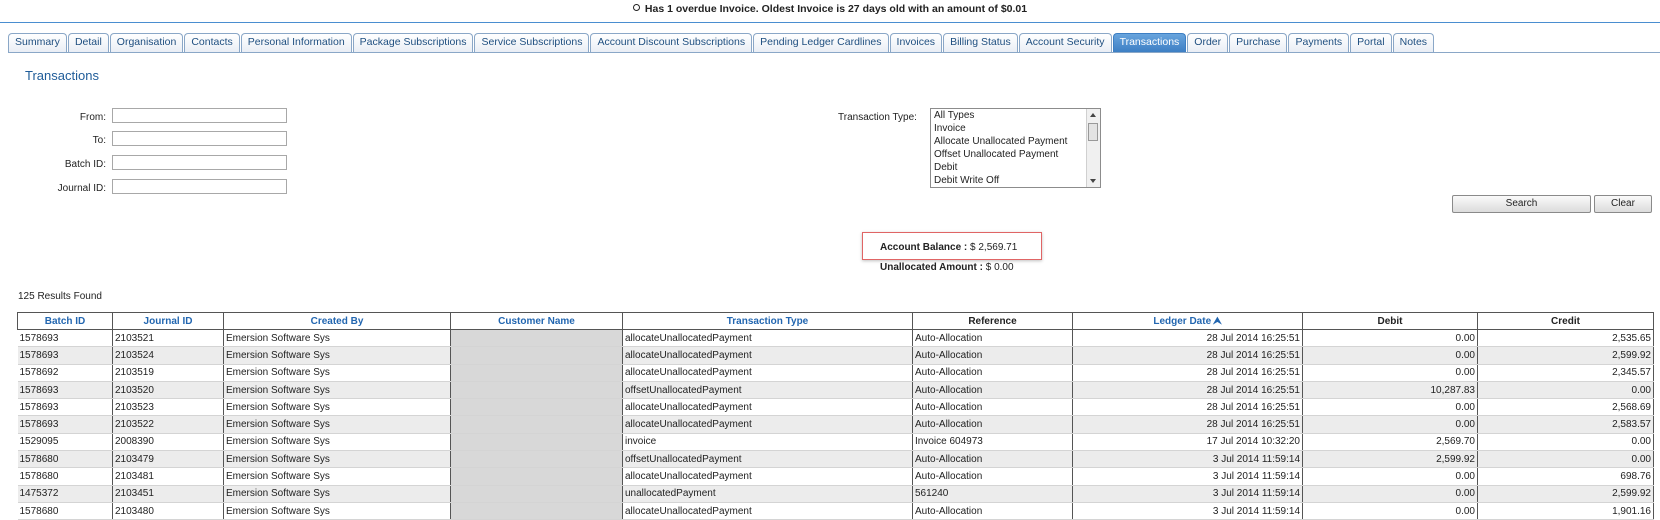 This screenshot has height=520, width=1660. Describe the element at coordinates (65, 321) in the screenshot. I see `column-header-batch-id: Batch ID` at that location.